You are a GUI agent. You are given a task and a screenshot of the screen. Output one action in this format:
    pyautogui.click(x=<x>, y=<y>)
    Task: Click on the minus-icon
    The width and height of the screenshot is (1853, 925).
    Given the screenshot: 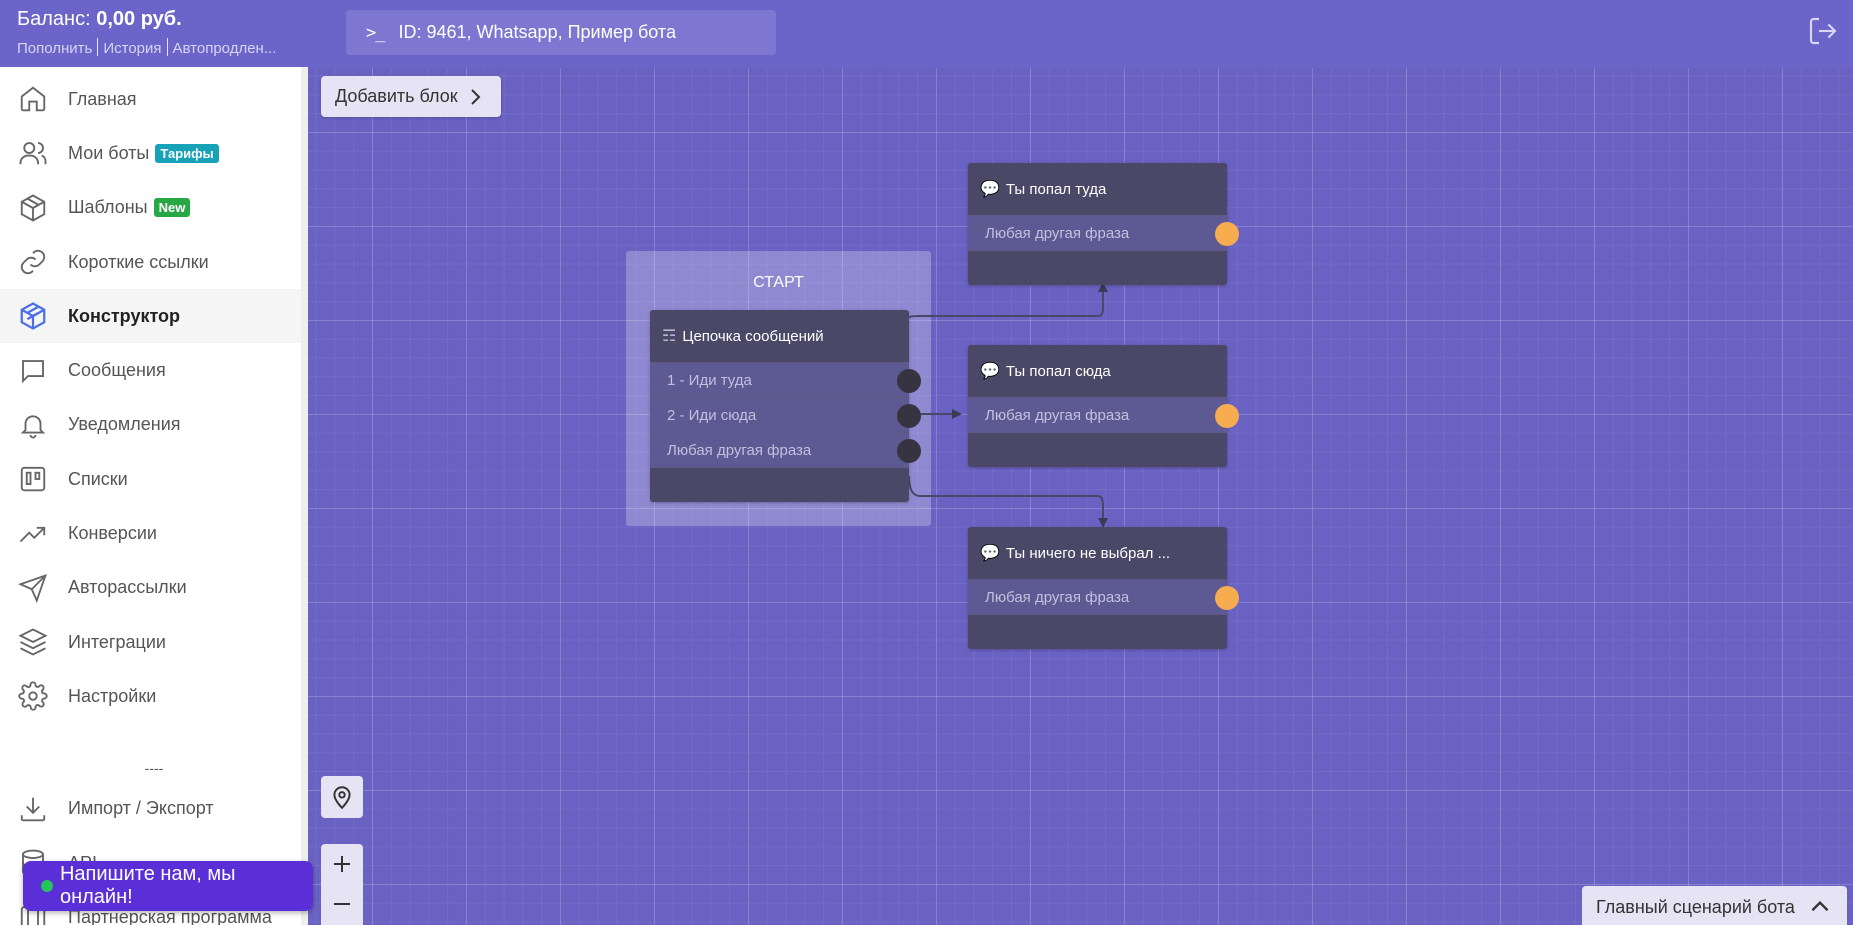 What is the action you would take?
    pyautogui.click(x=342, y=904)
    